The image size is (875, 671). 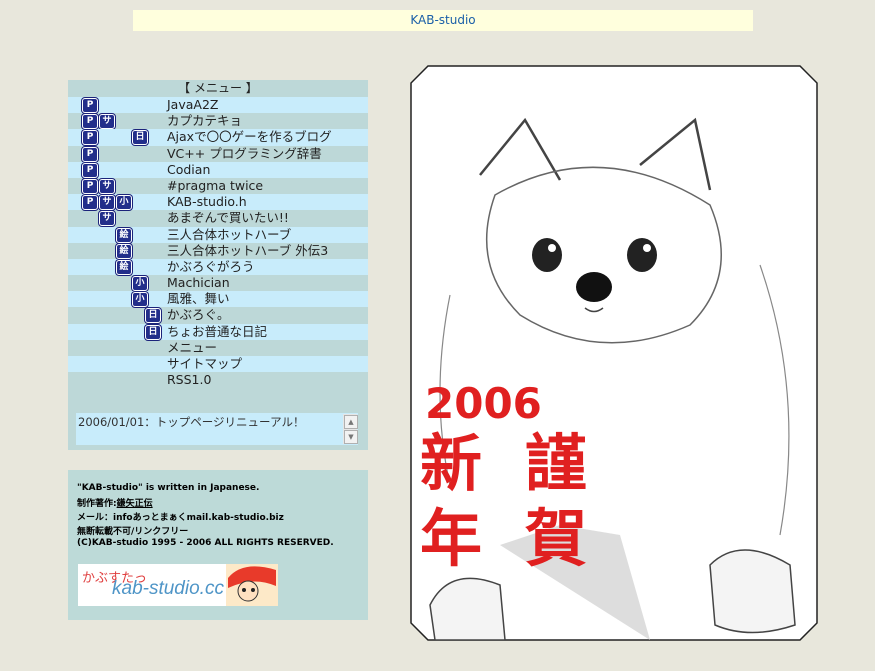 I want to click on site-title: KAB-studio, so click(x=442, y=20).